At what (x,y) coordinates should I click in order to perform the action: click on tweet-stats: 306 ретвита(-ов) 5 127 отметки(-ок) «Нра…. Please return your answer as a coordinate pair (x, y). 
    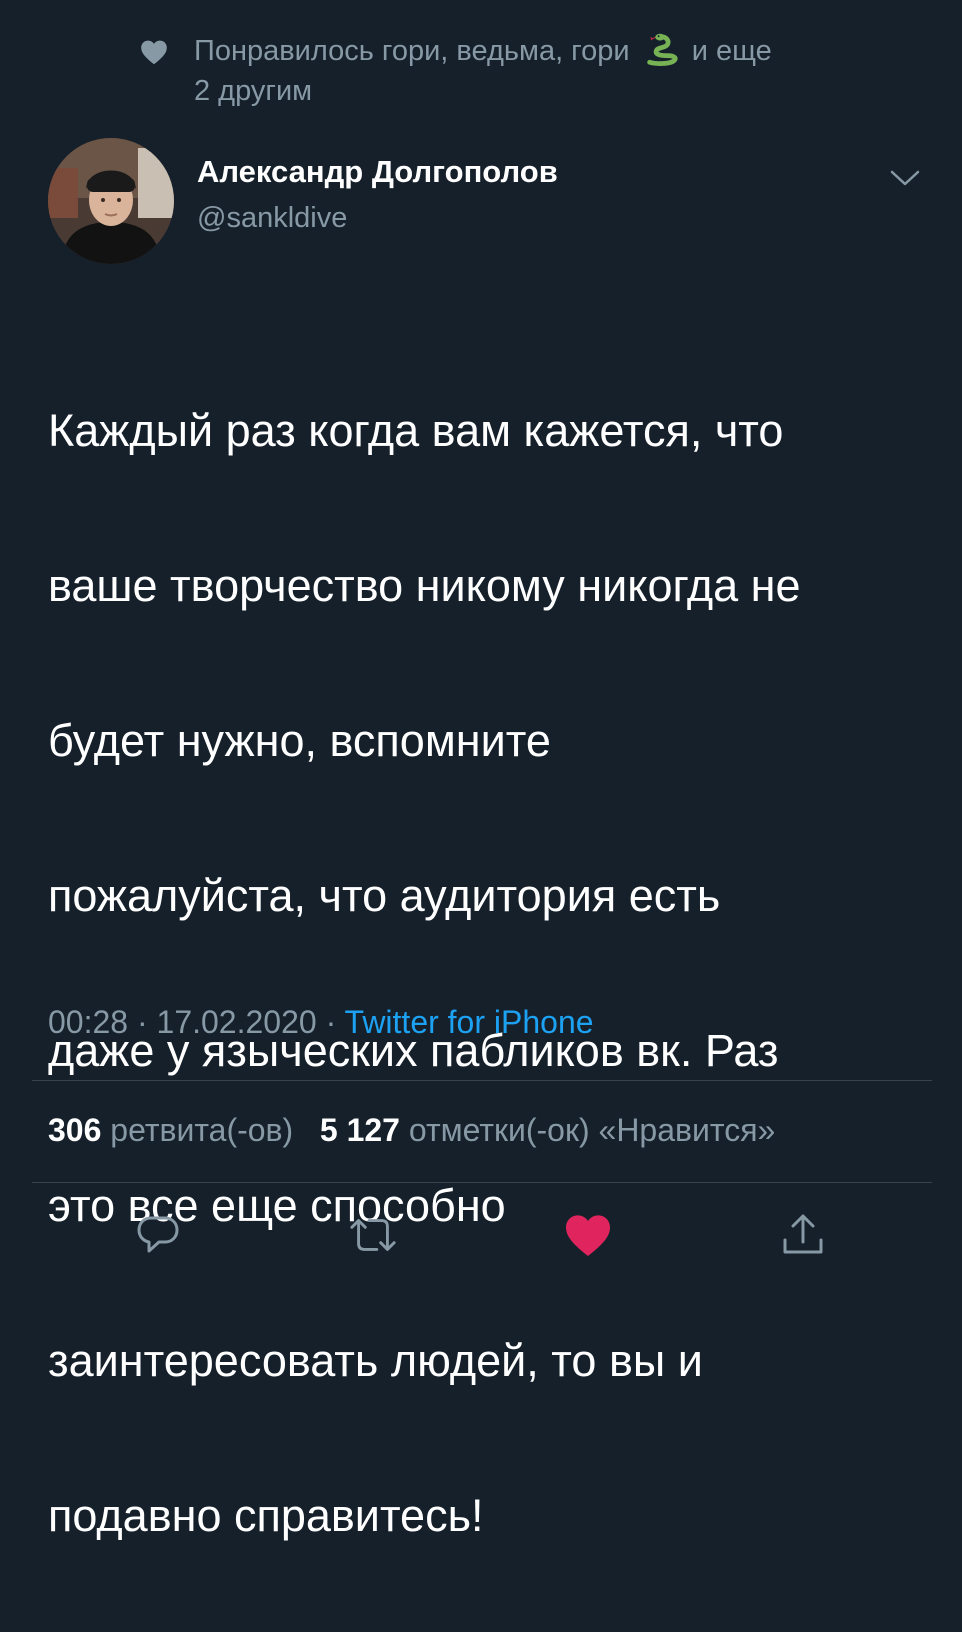
    Looking at the image, I should click on (411, 1130).